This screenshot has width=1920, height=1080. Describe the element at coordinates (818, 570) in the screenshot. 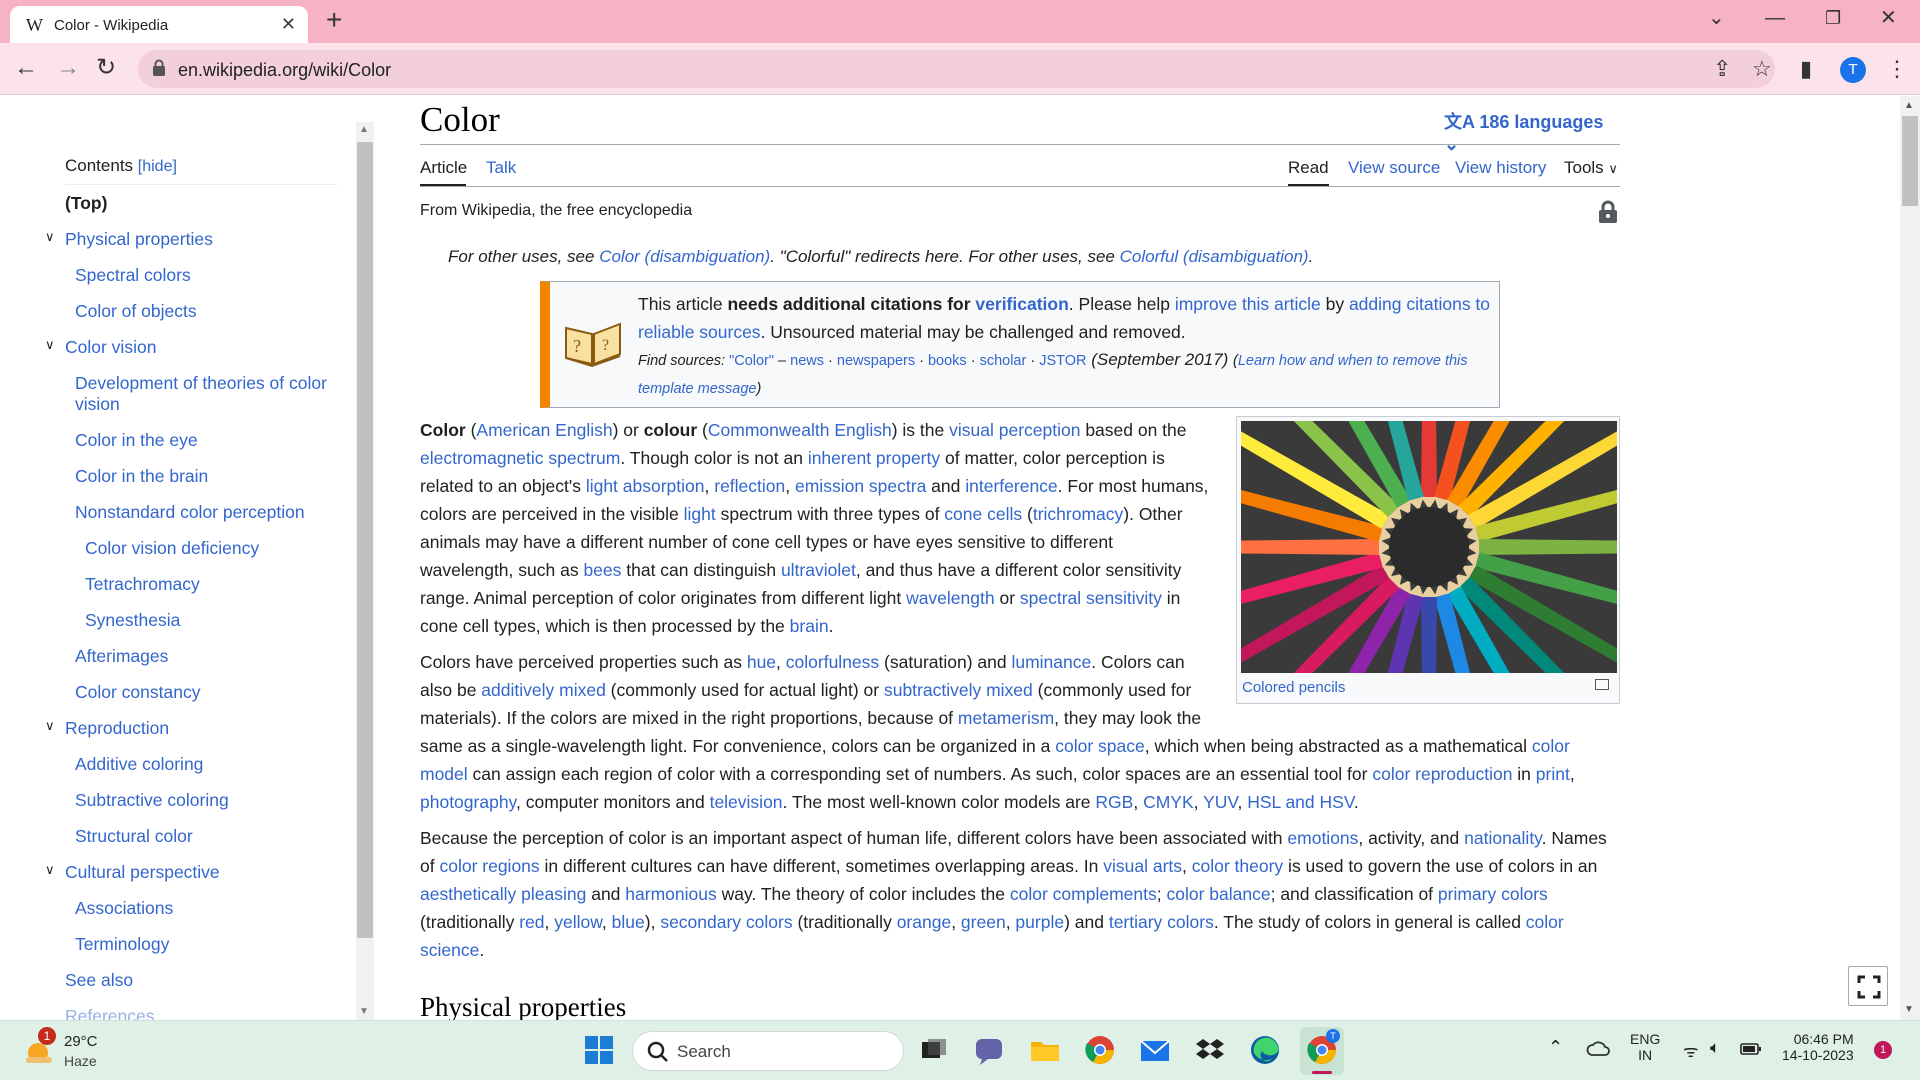

I see `link: ultraviolet` at that location.